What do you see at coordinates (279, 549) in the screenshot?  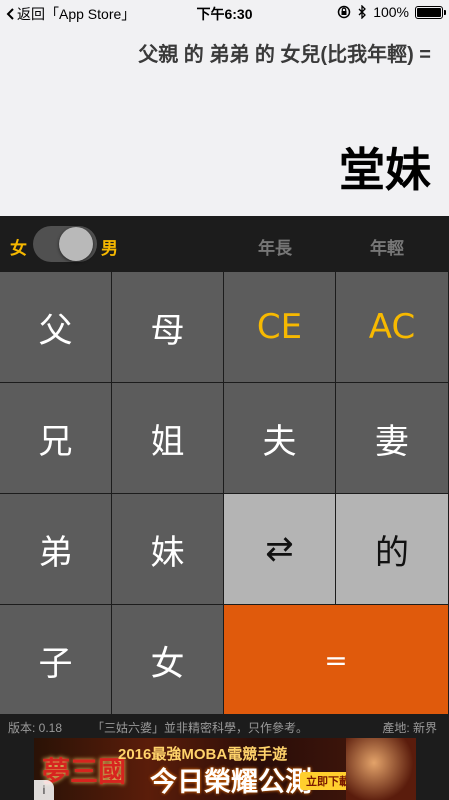 I see `key-swap: ⇄` at bounding box center [279, 549].